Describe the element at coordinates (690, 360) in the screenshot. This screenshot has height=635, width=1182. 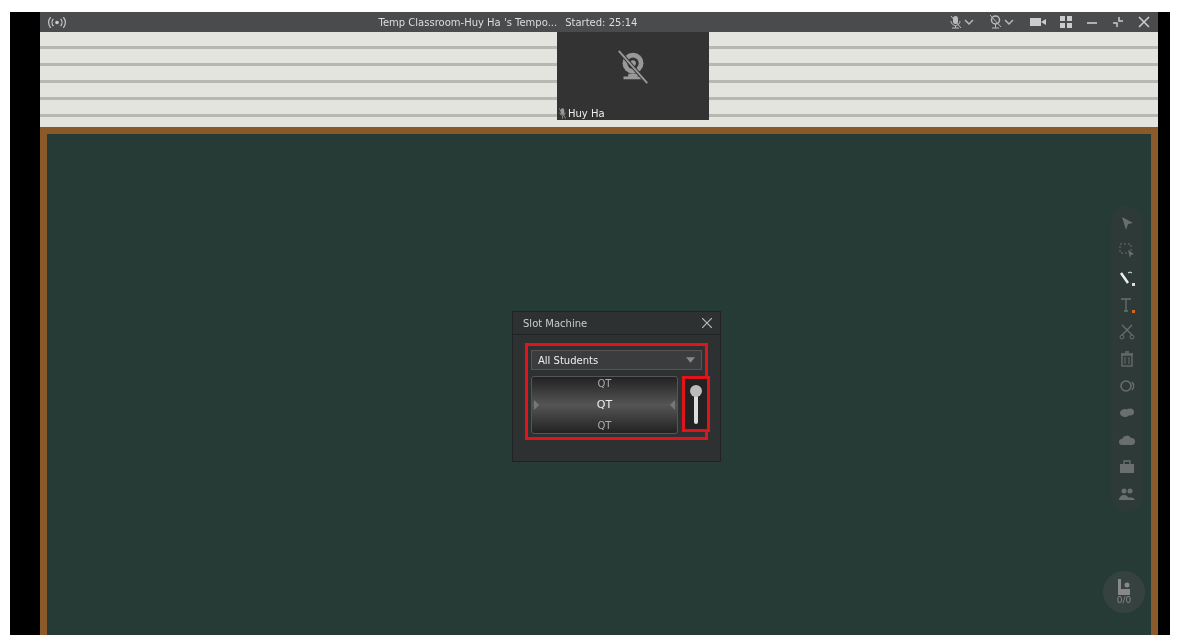
I see `dropdown-arrow-icon` at that location.